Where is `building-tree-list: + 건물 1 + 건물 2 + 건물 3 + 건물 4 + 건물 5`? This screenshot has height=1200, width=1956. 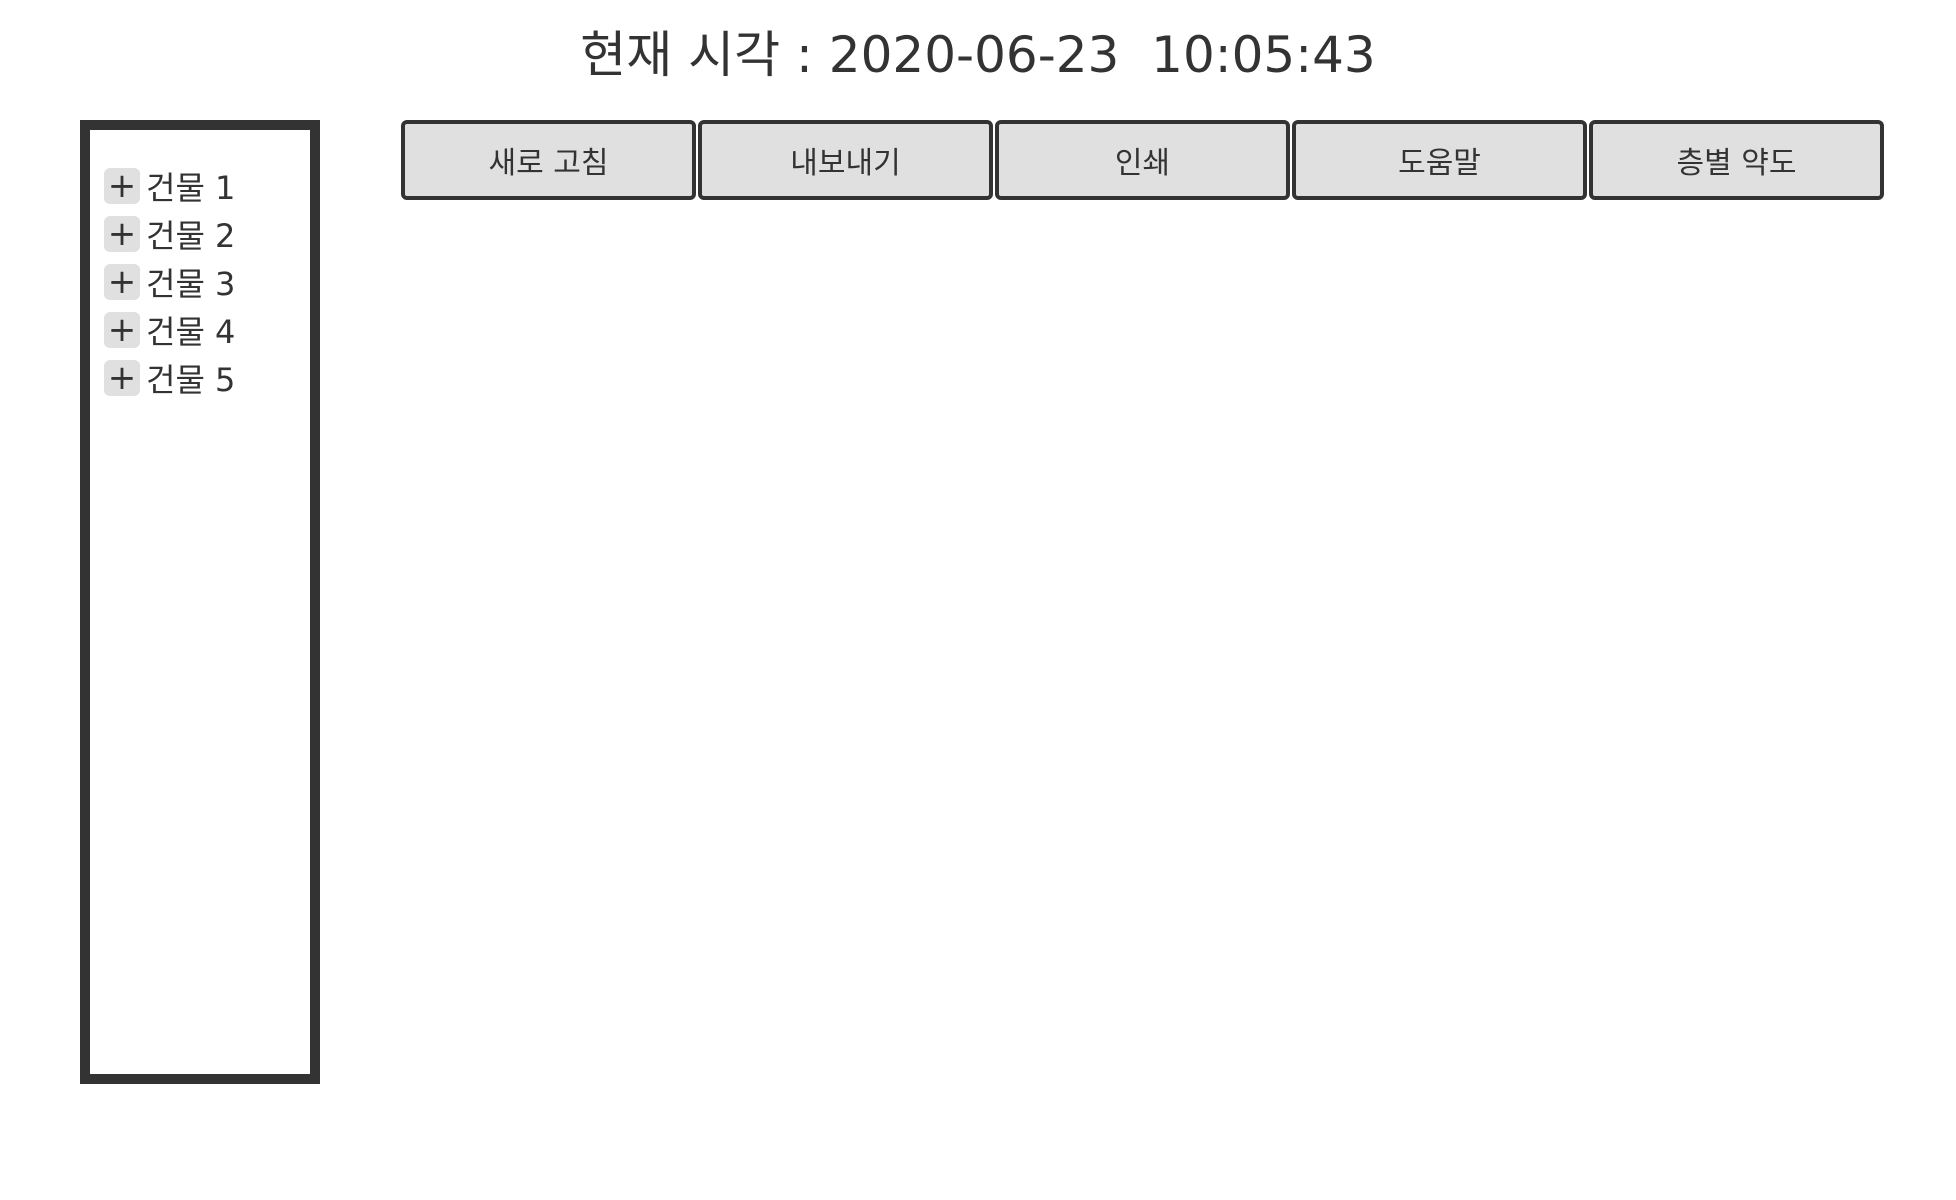
building-tree-list: + 건물 1 + 건물 2 + 건물 3 + 건물 4 + 건물 5 is located at coordinates (200, 266).